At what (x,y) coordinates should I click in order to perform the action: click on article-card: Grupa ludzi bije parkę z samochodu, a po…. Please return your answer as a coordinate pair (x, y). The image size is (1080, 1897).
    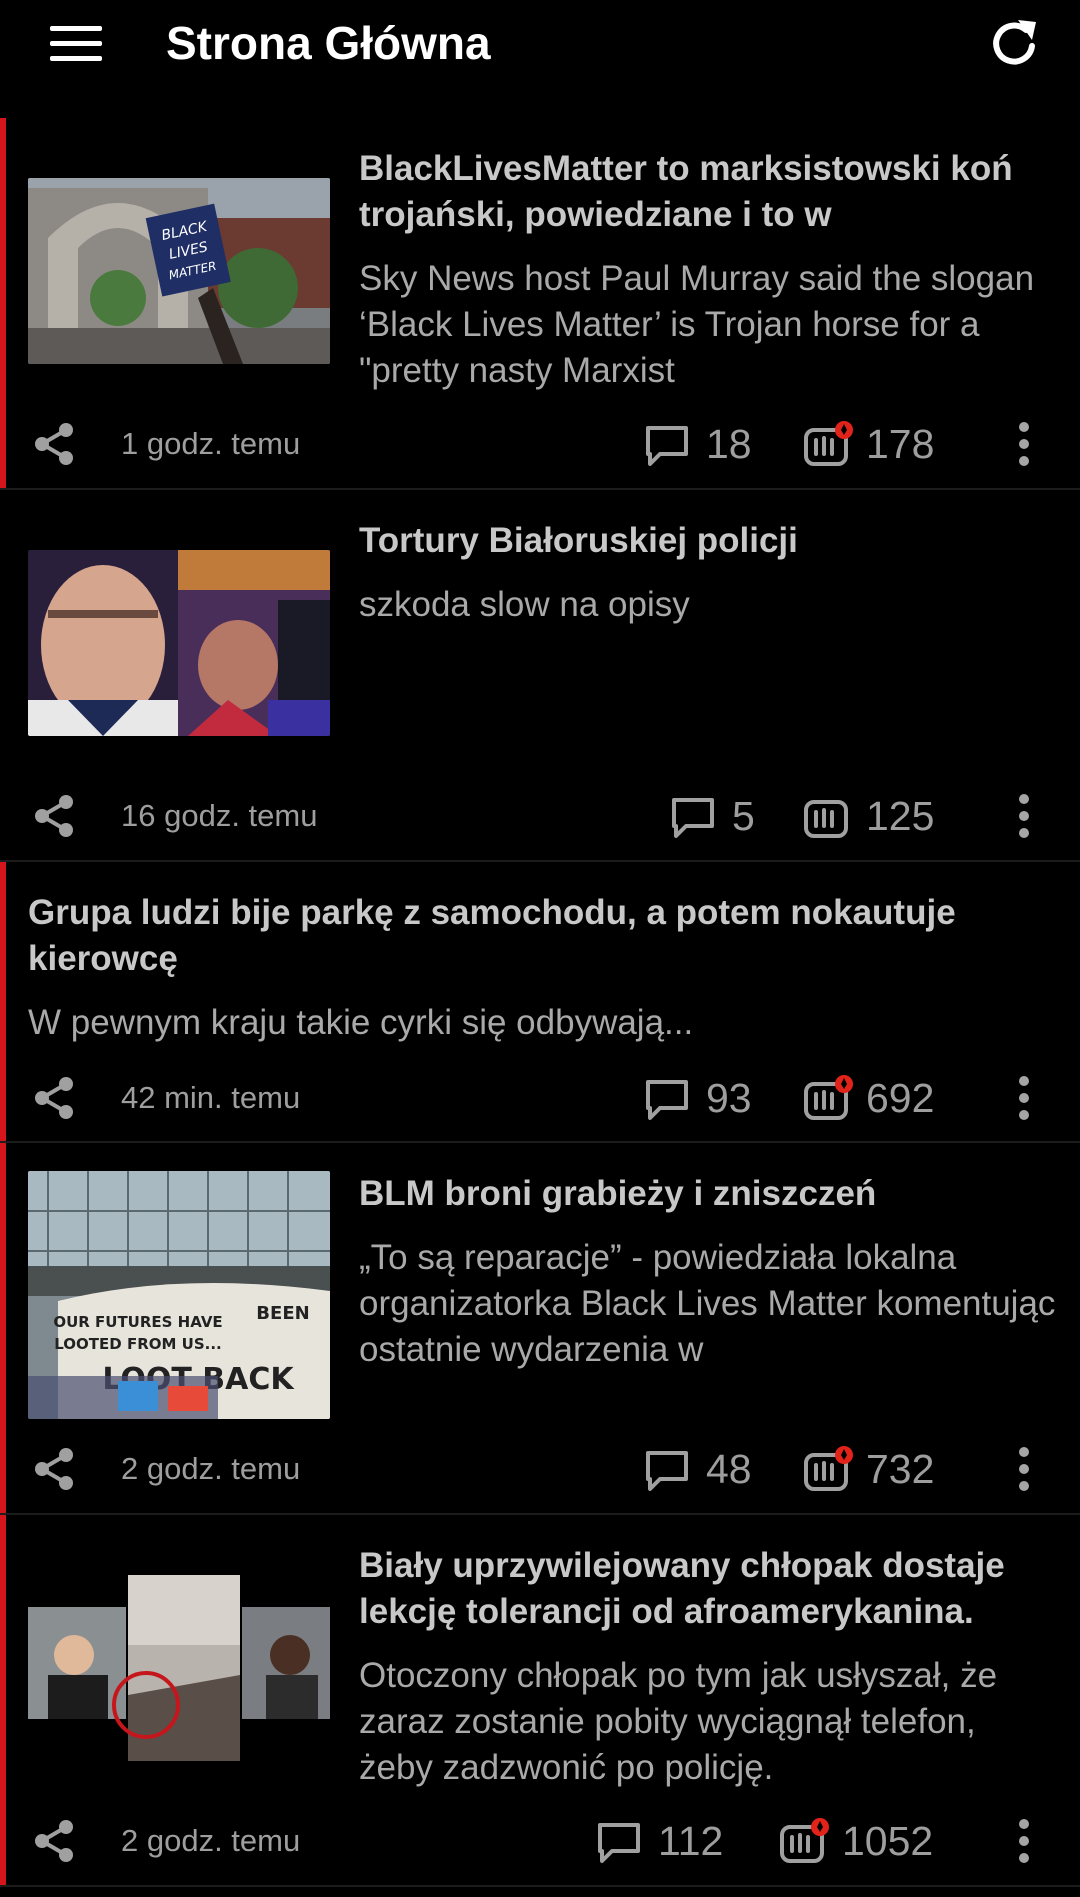
    Looking at the image, I should click on (540, 1002).